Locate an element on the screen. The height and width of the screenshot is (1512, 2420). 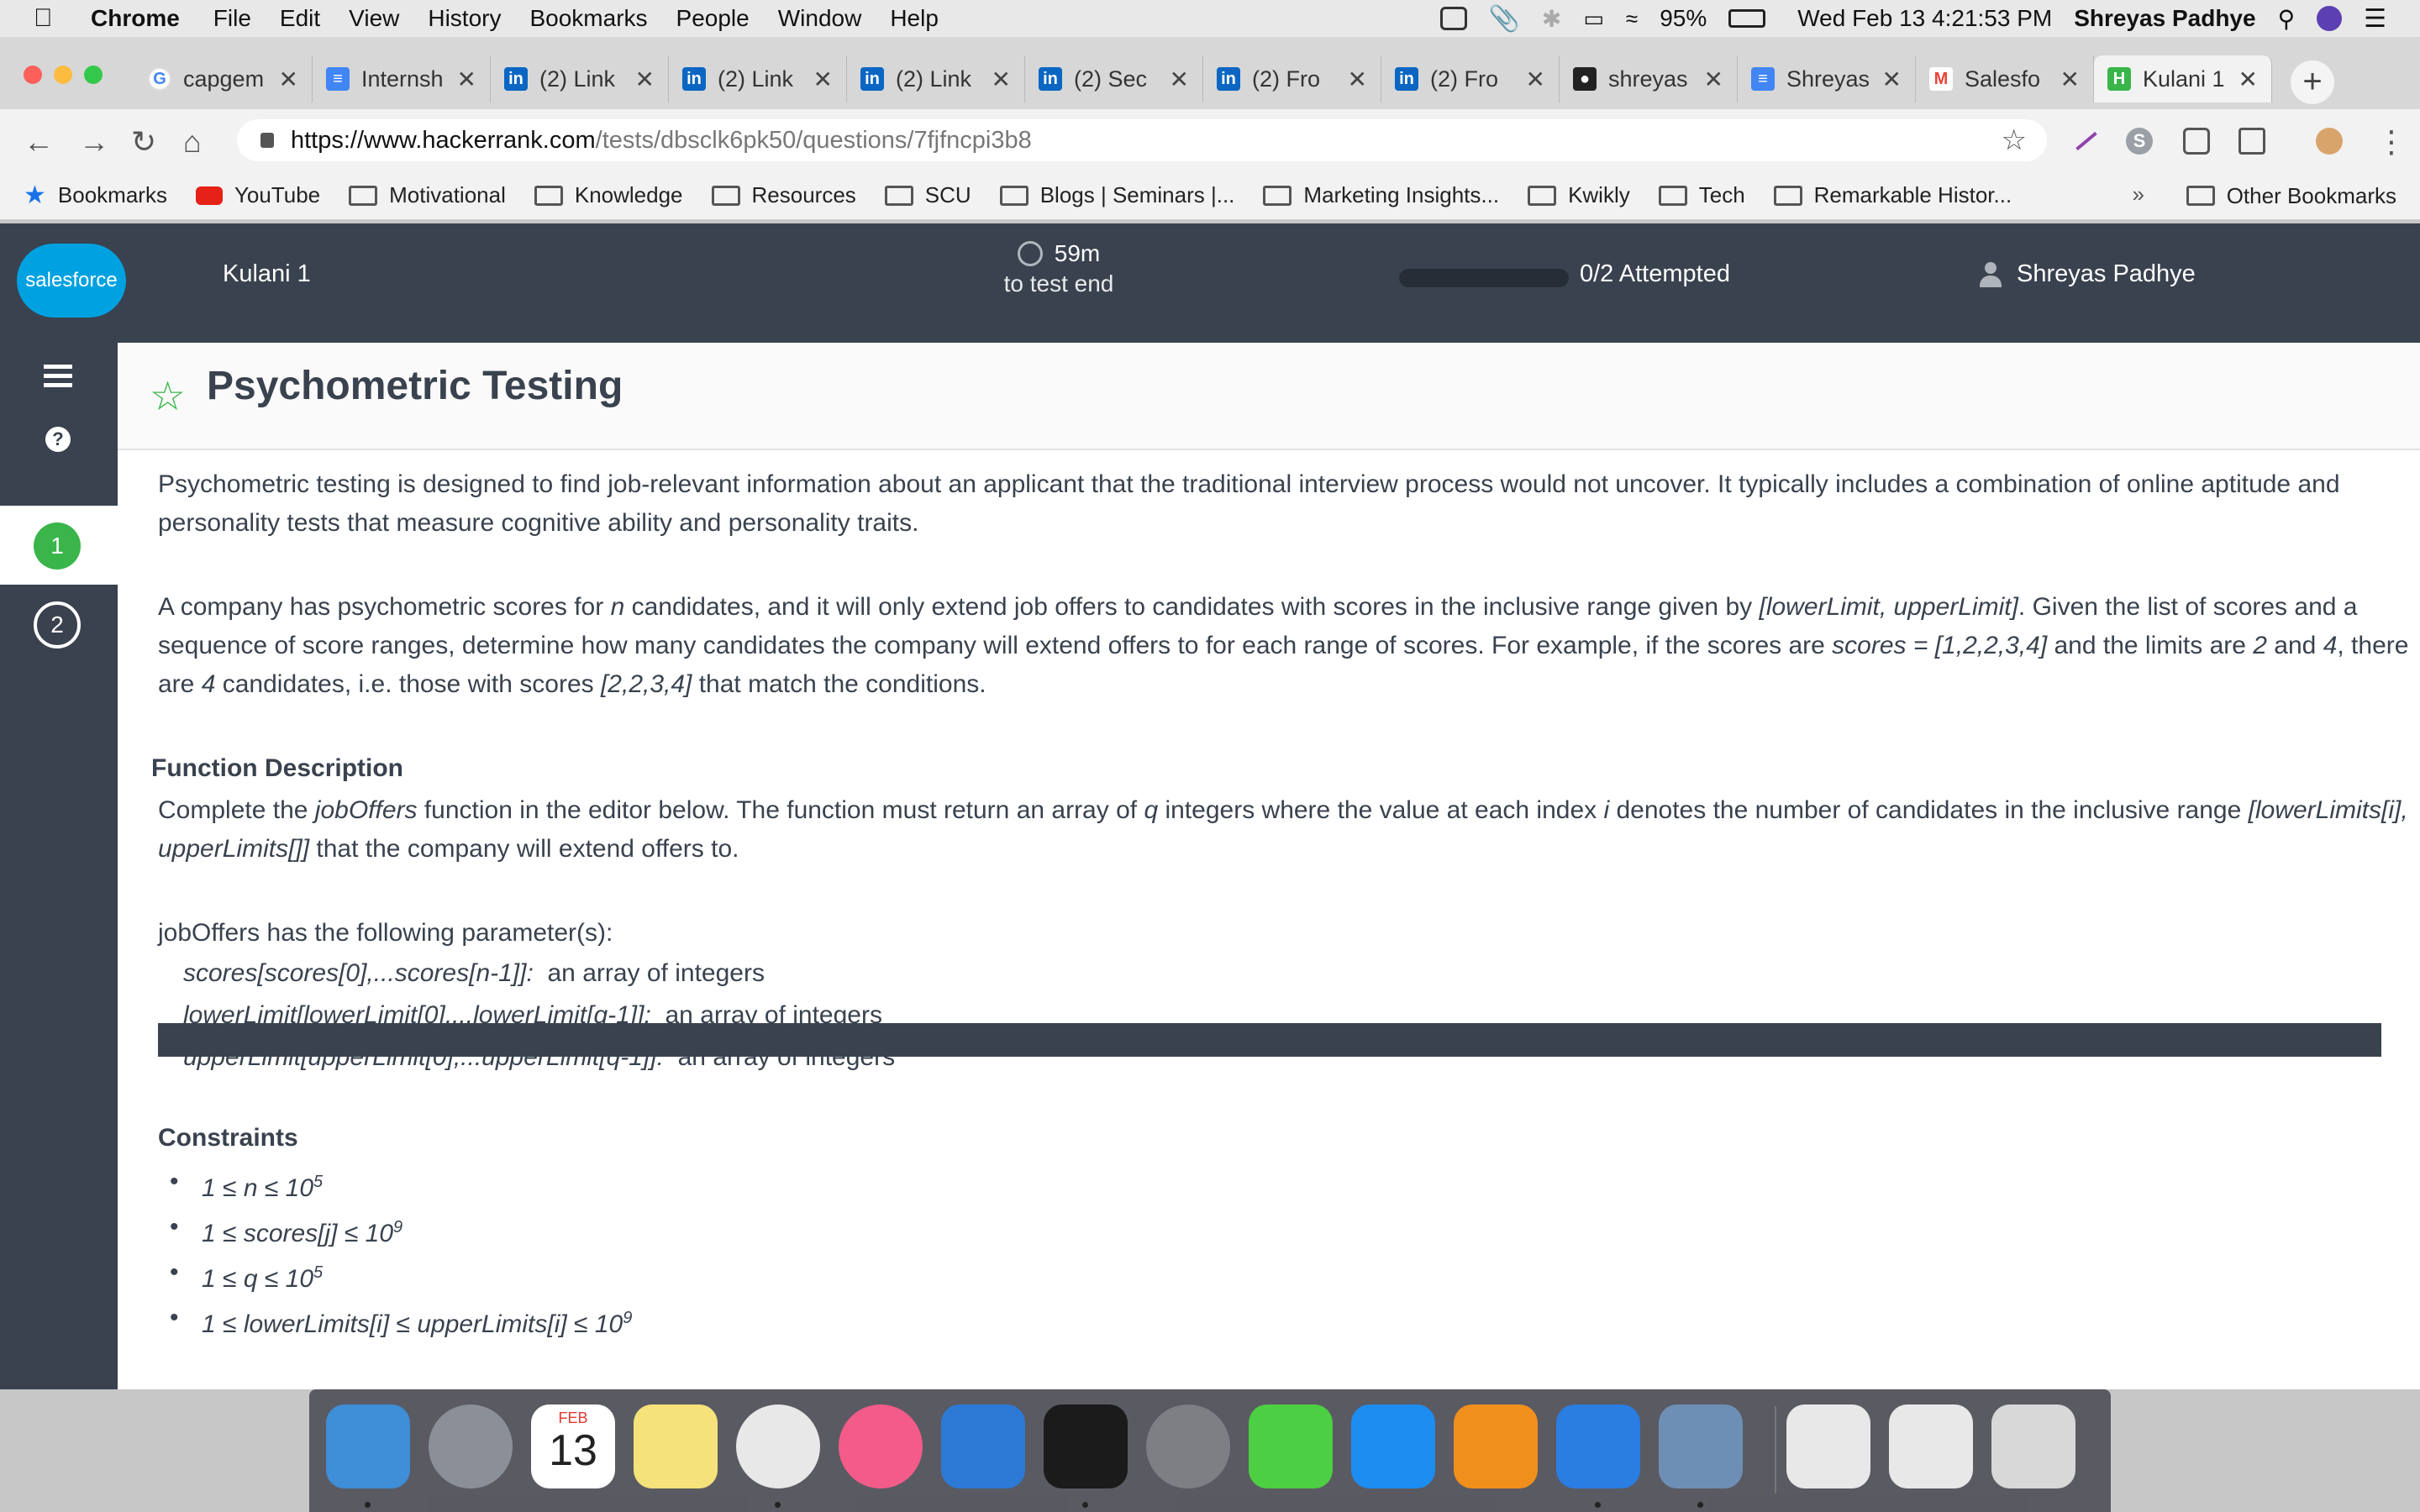
home-icon: ⌂ is located at coordinates (192, 142).